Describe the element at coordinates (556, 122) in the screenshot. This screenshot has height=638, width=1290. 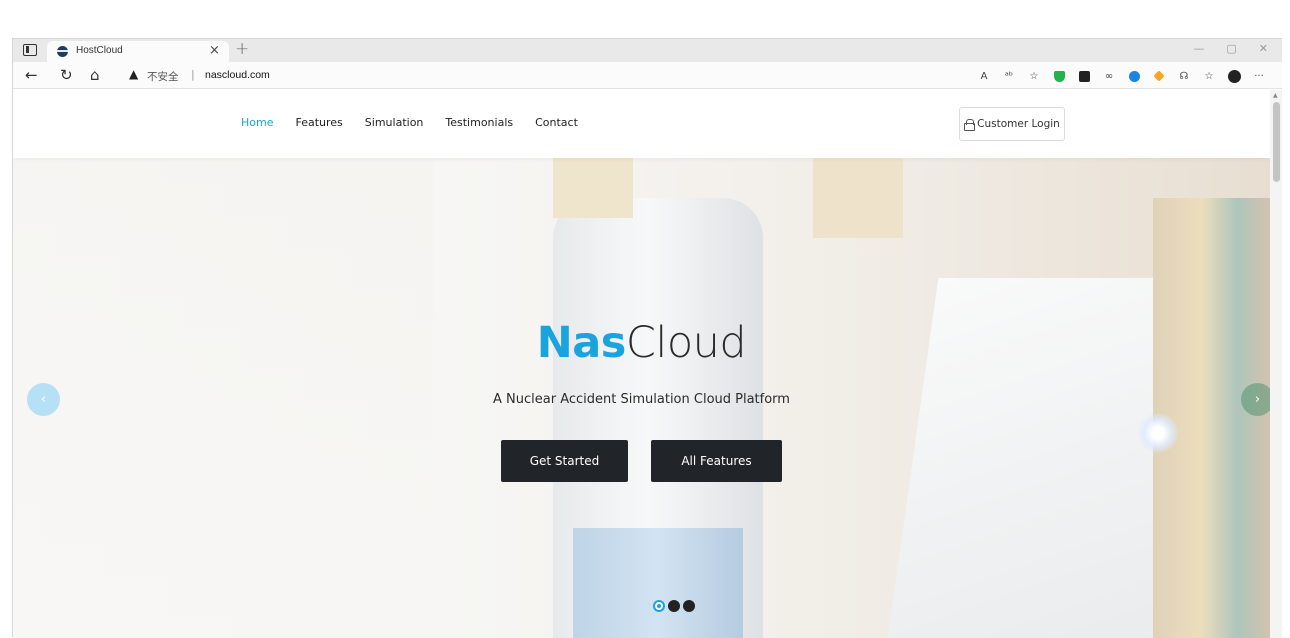
I see `nav-contact: Contact` at that location.